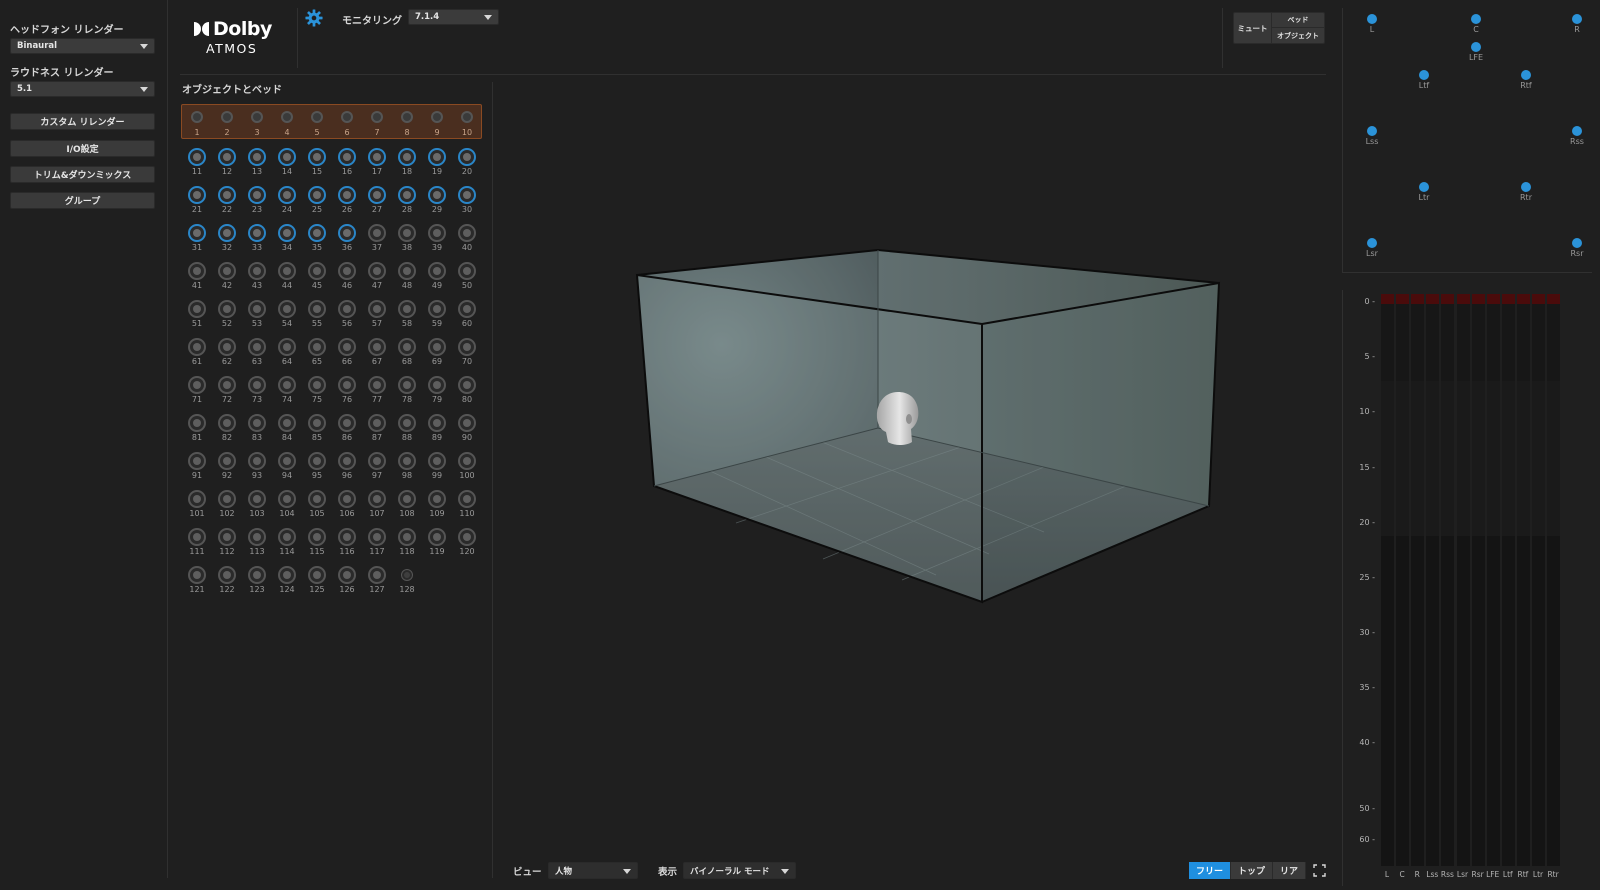 Image resolution: width=1600 pixels, height=890 pixels. Describe the element at coordinates (437, 315) in the screenshot. I see `object-channel: 59` at that location.